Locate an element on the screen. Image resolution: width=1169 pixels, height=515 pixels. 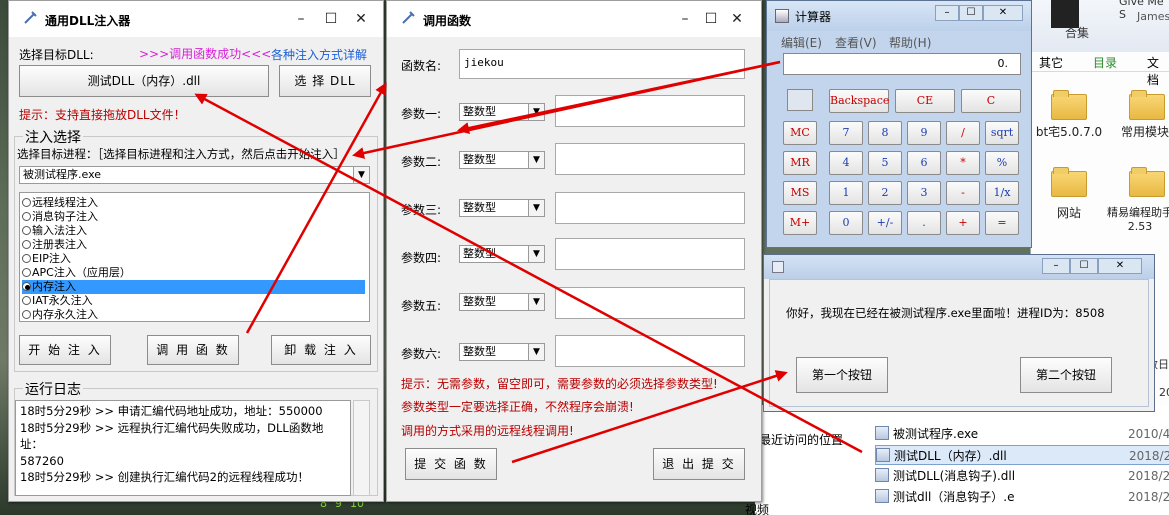
calc-key: M+ is located at coordinates (800, 223).